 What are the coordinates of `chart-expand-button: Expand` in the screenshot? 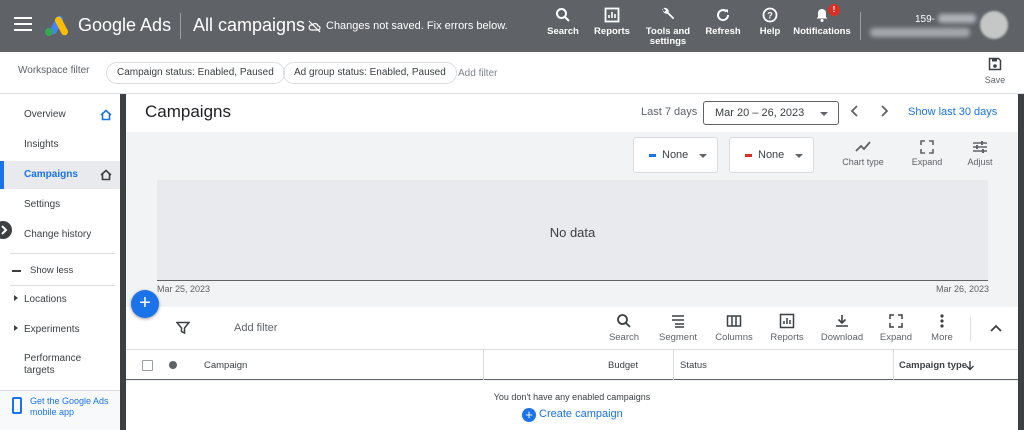 It's located at (927, 153).